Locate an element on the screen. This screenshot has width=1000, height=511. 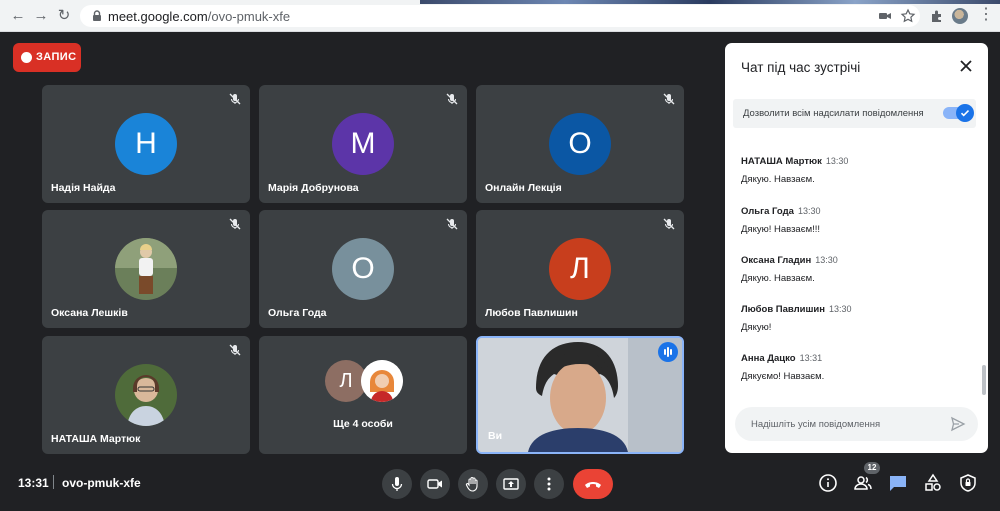
extensions-icon is located at coordinates (937, 16).